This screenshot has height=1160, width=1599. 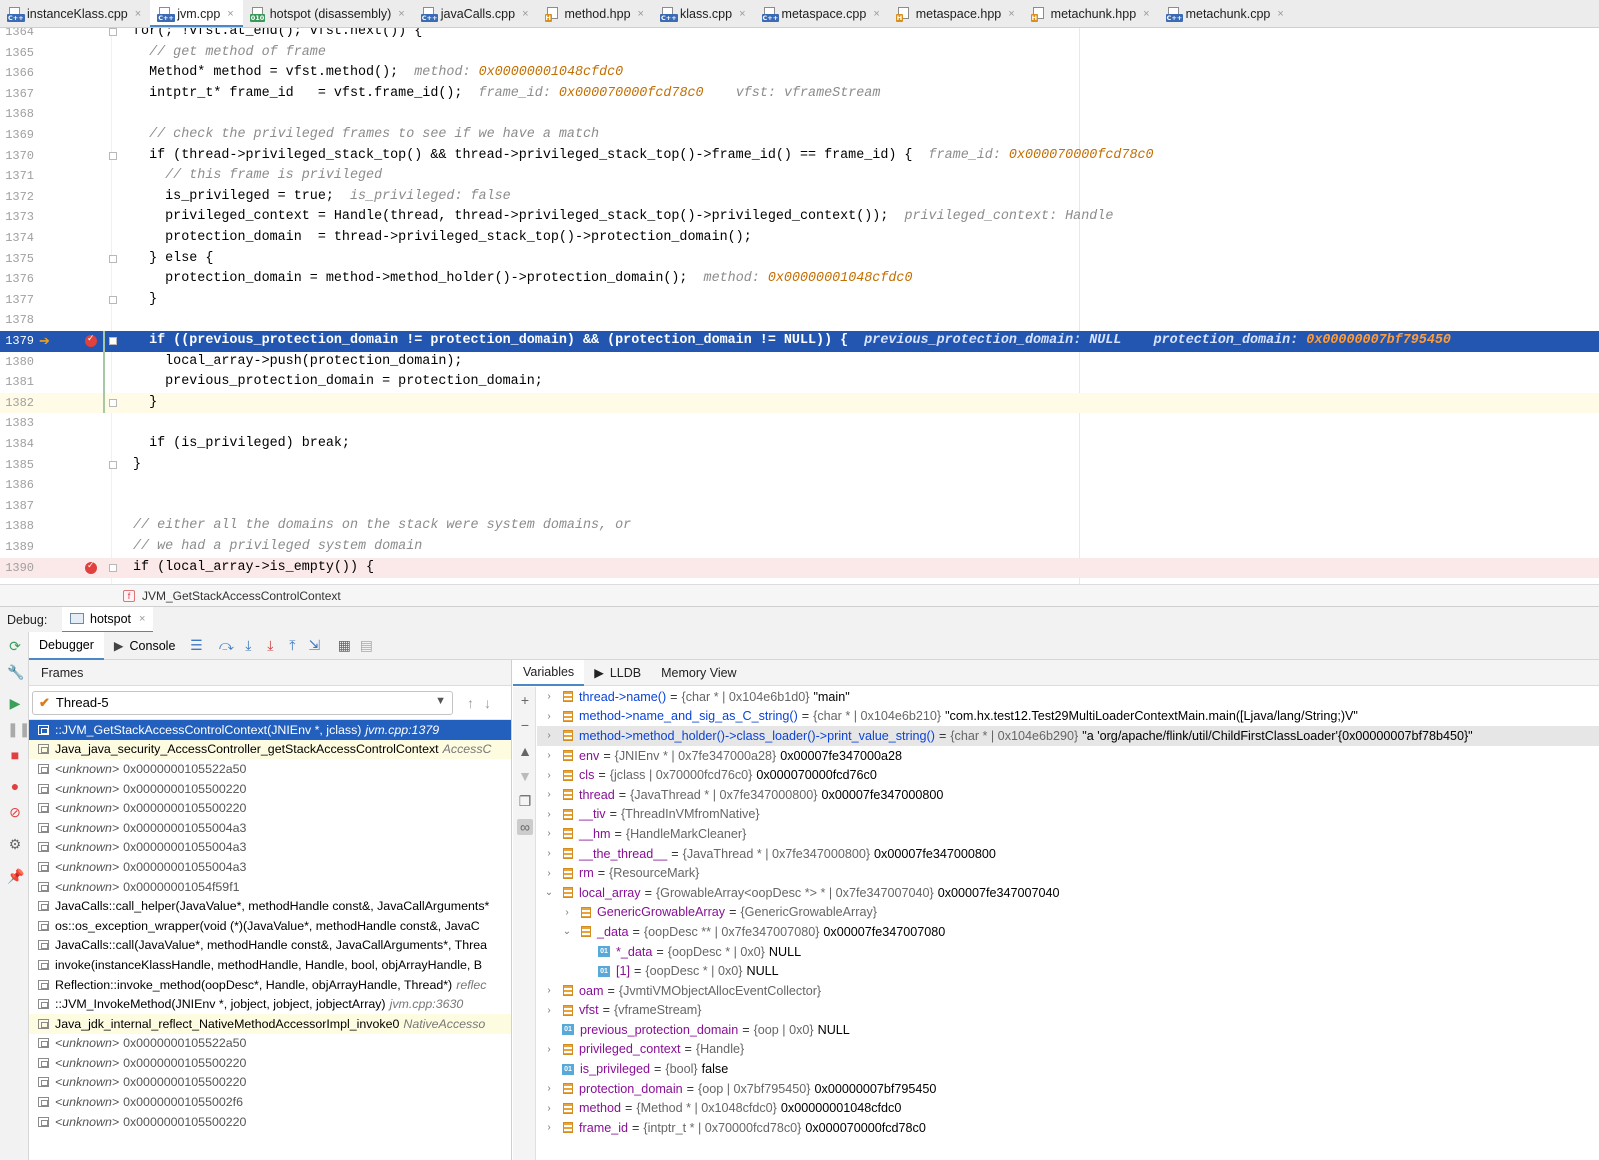 What do you see at coordinates (956, 13) in the screenshot?
I see `editor-tab: Hmetaspace.hpp ×` at bounding box center [956, 13].